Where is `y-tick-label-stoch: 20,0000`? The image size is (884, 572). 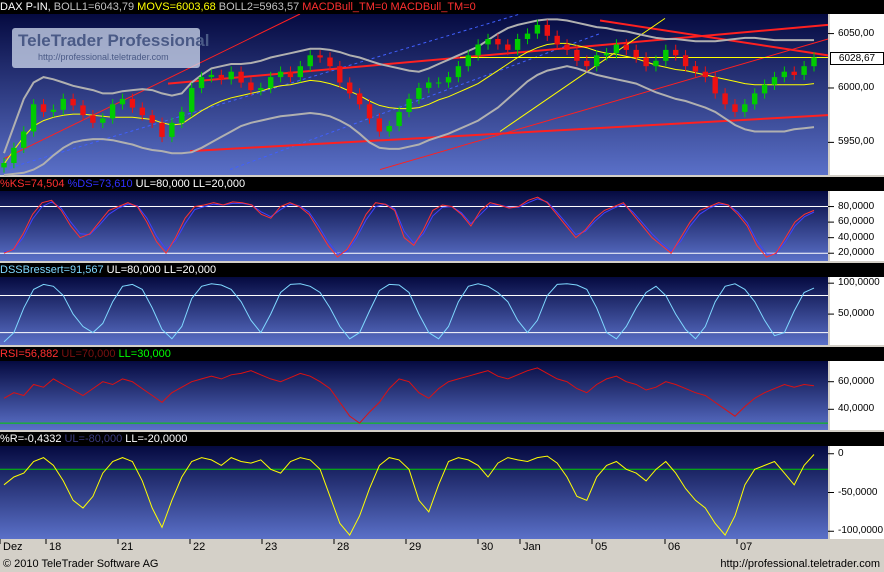
y-tick-label-stoch: 20,0000 is located at coordinates (856, 253).